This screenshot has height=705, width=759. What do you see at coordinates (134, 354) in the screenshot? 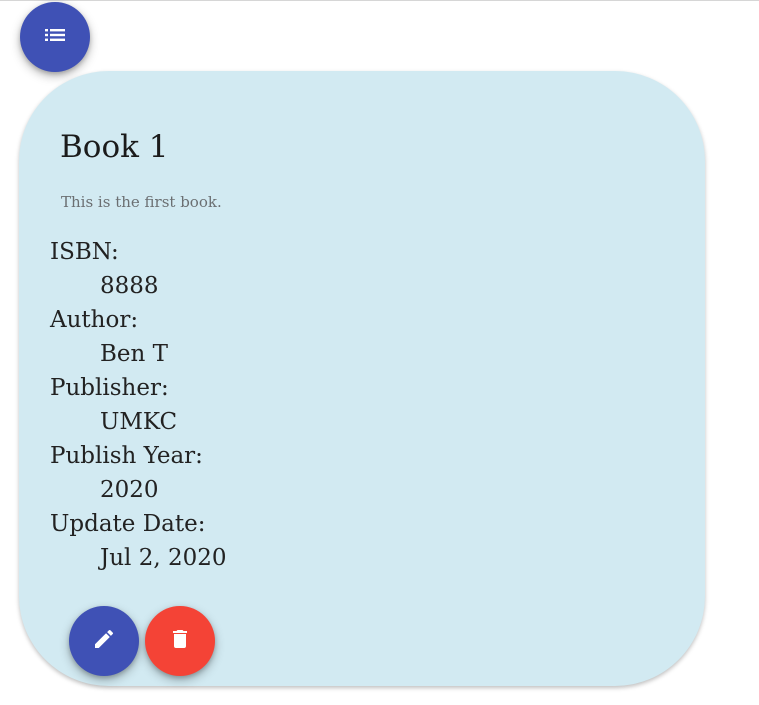
I see `author-value: Ben T` at bounding box center [134, 354].